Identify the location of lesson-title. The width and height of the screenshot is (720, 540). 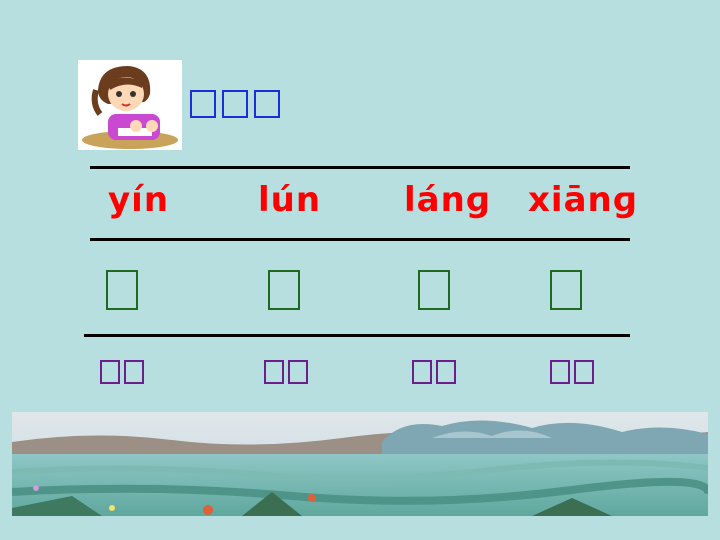
(235, 110).